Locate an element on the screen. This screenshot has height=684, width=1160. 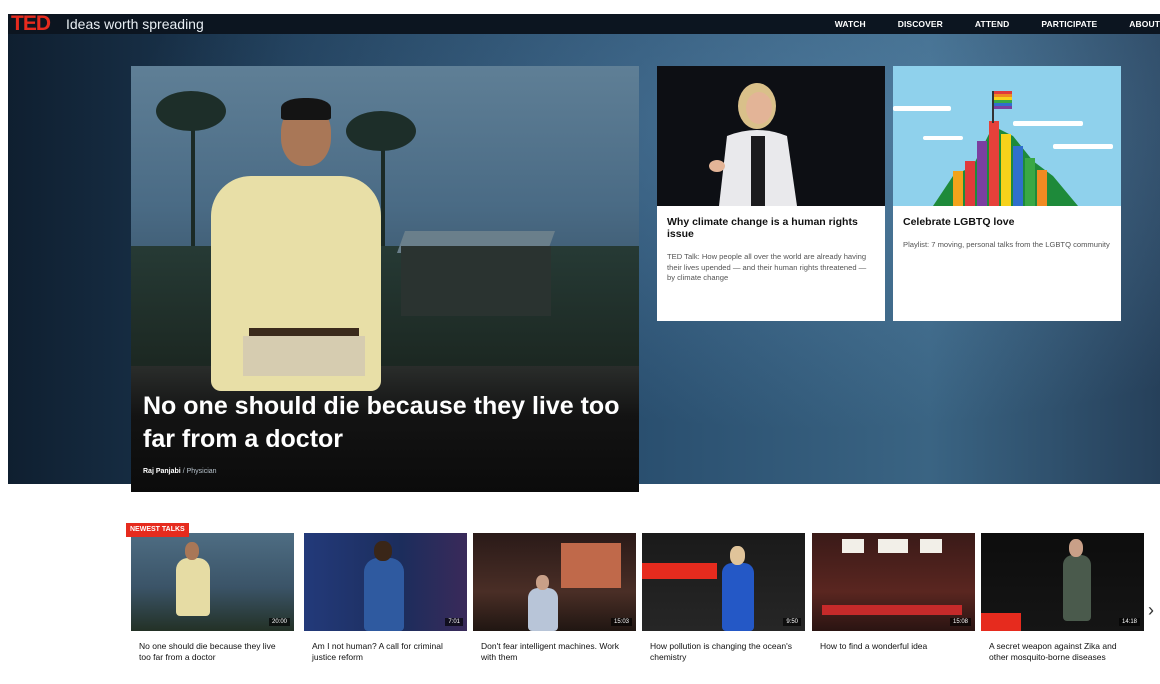
chevron-right-icon: › is located at coordinates (1151, 610).